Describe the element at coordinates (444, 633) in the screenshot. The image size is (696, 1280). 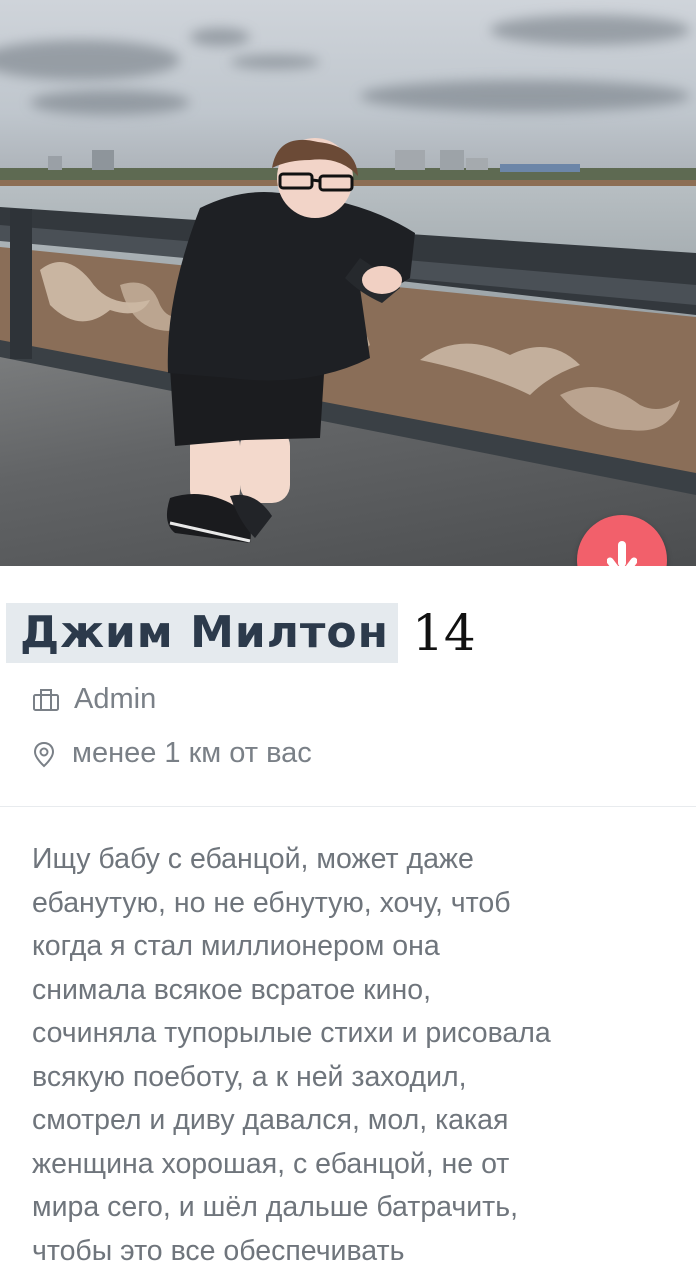
I see `profile-age: 14` at that location.